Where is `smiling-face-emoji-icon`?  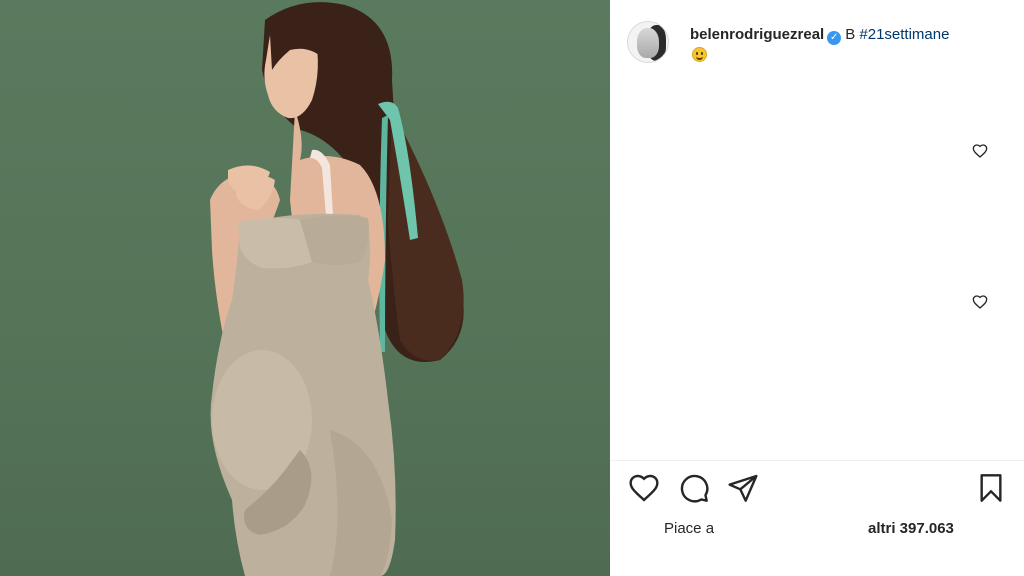
smiling-face-emoji-icon is located at coordinates (699, 54).